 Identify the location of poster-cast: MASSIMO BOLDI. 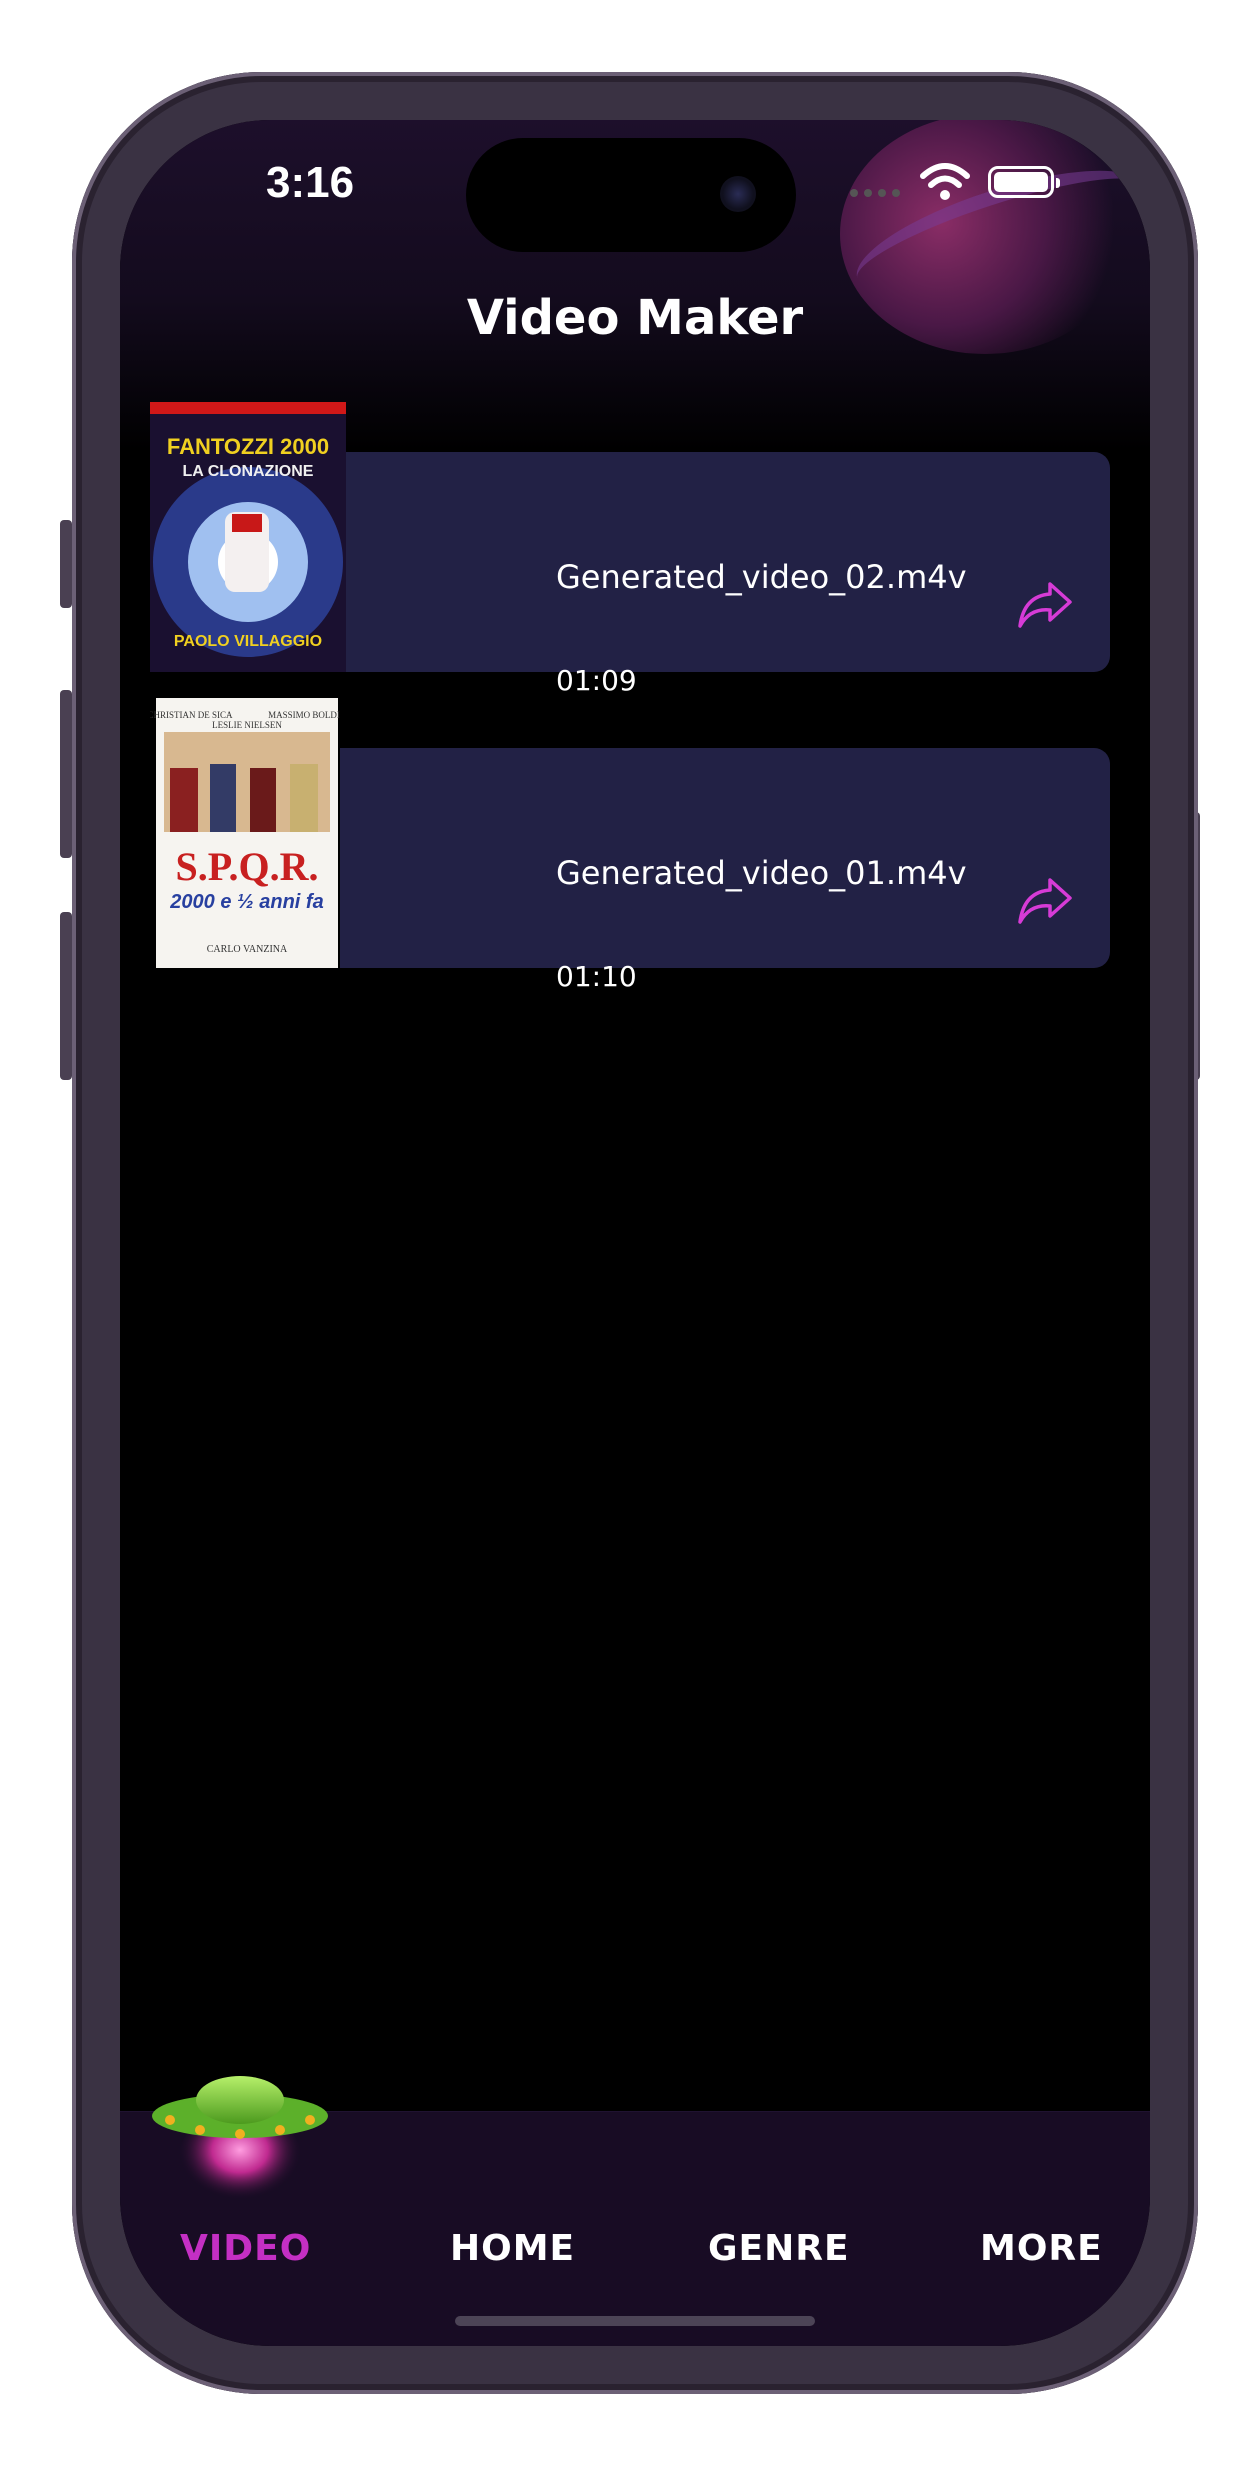
(304, 715).